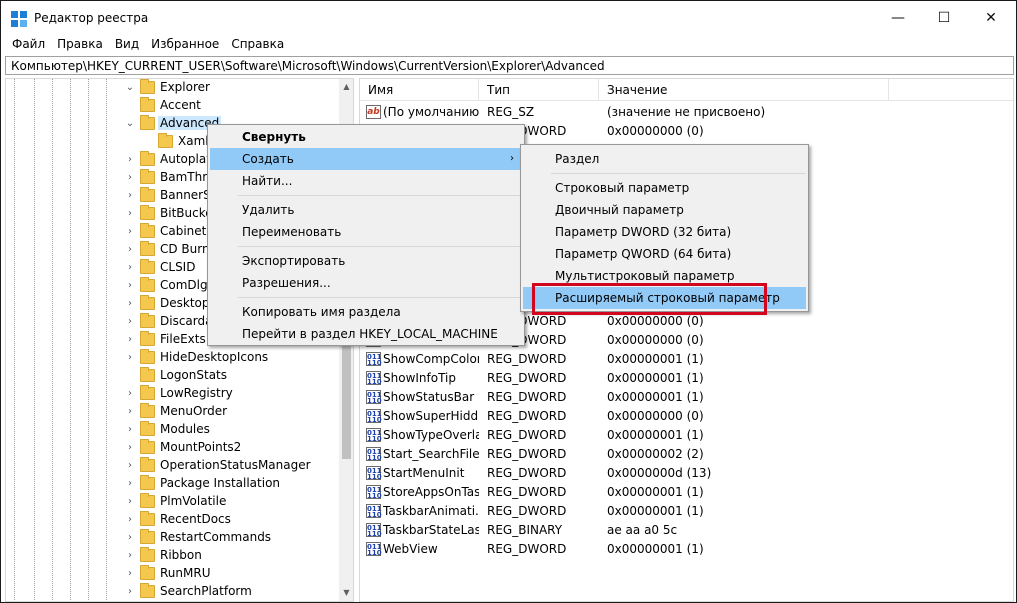 Image resolution: width=1017 pixels, height=603 pixels. I want to click on tree-node-label: LowRegistry, so click(196, 393).